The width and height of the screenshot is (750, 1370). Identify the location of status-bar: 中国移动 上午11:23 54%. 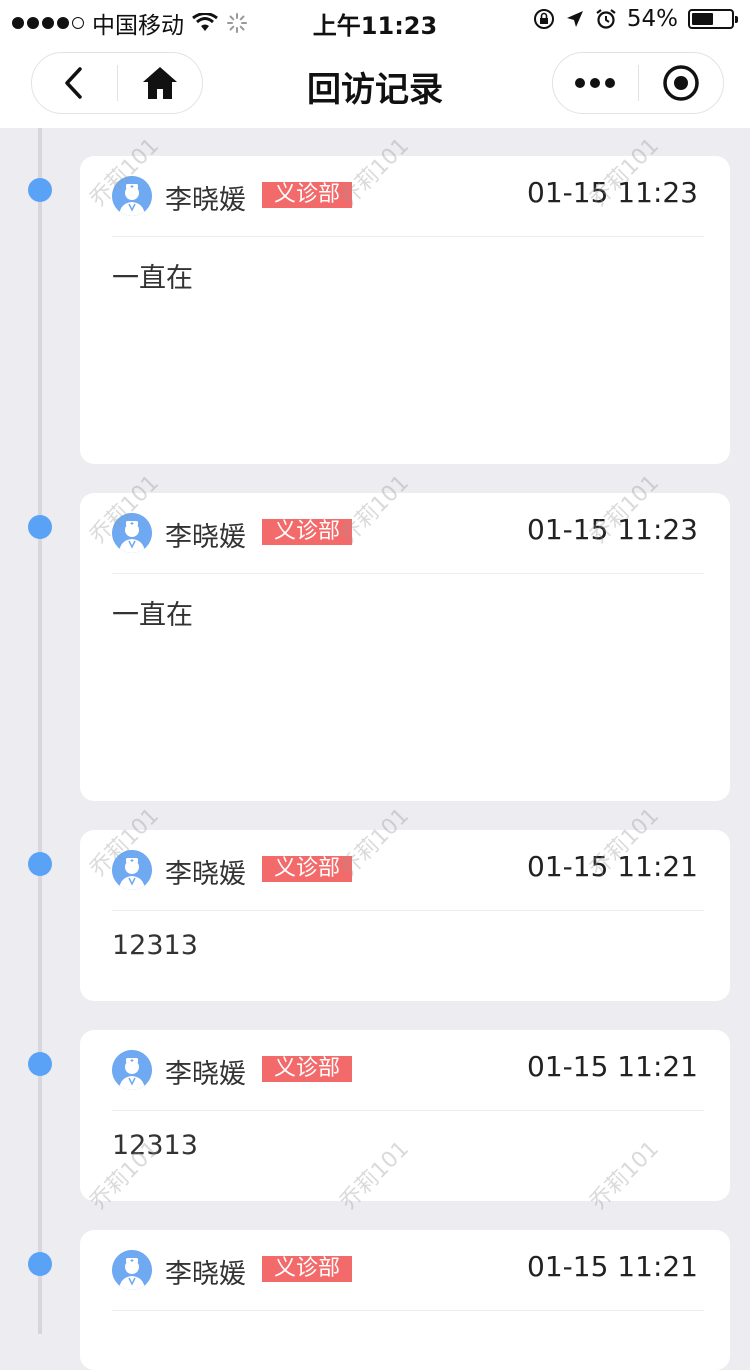
(375, 20).